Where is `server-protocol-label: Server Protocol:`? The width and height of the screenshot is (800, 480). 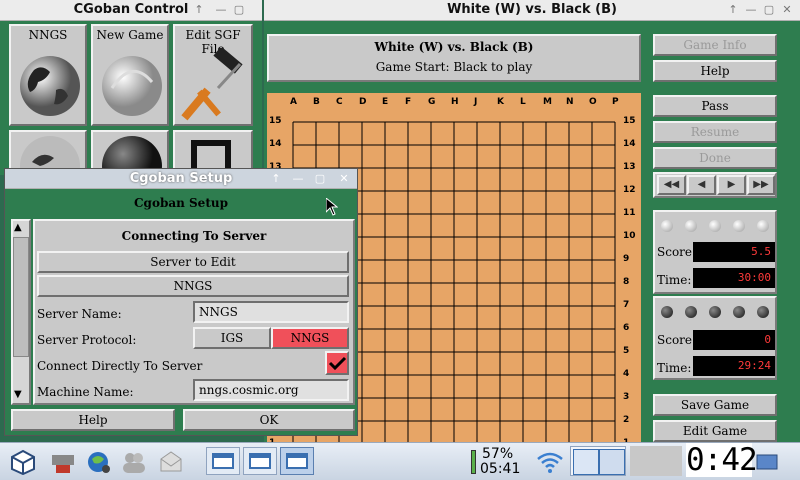
server-protocol-label: Server Protocol: is located at coordinates (87, 340).